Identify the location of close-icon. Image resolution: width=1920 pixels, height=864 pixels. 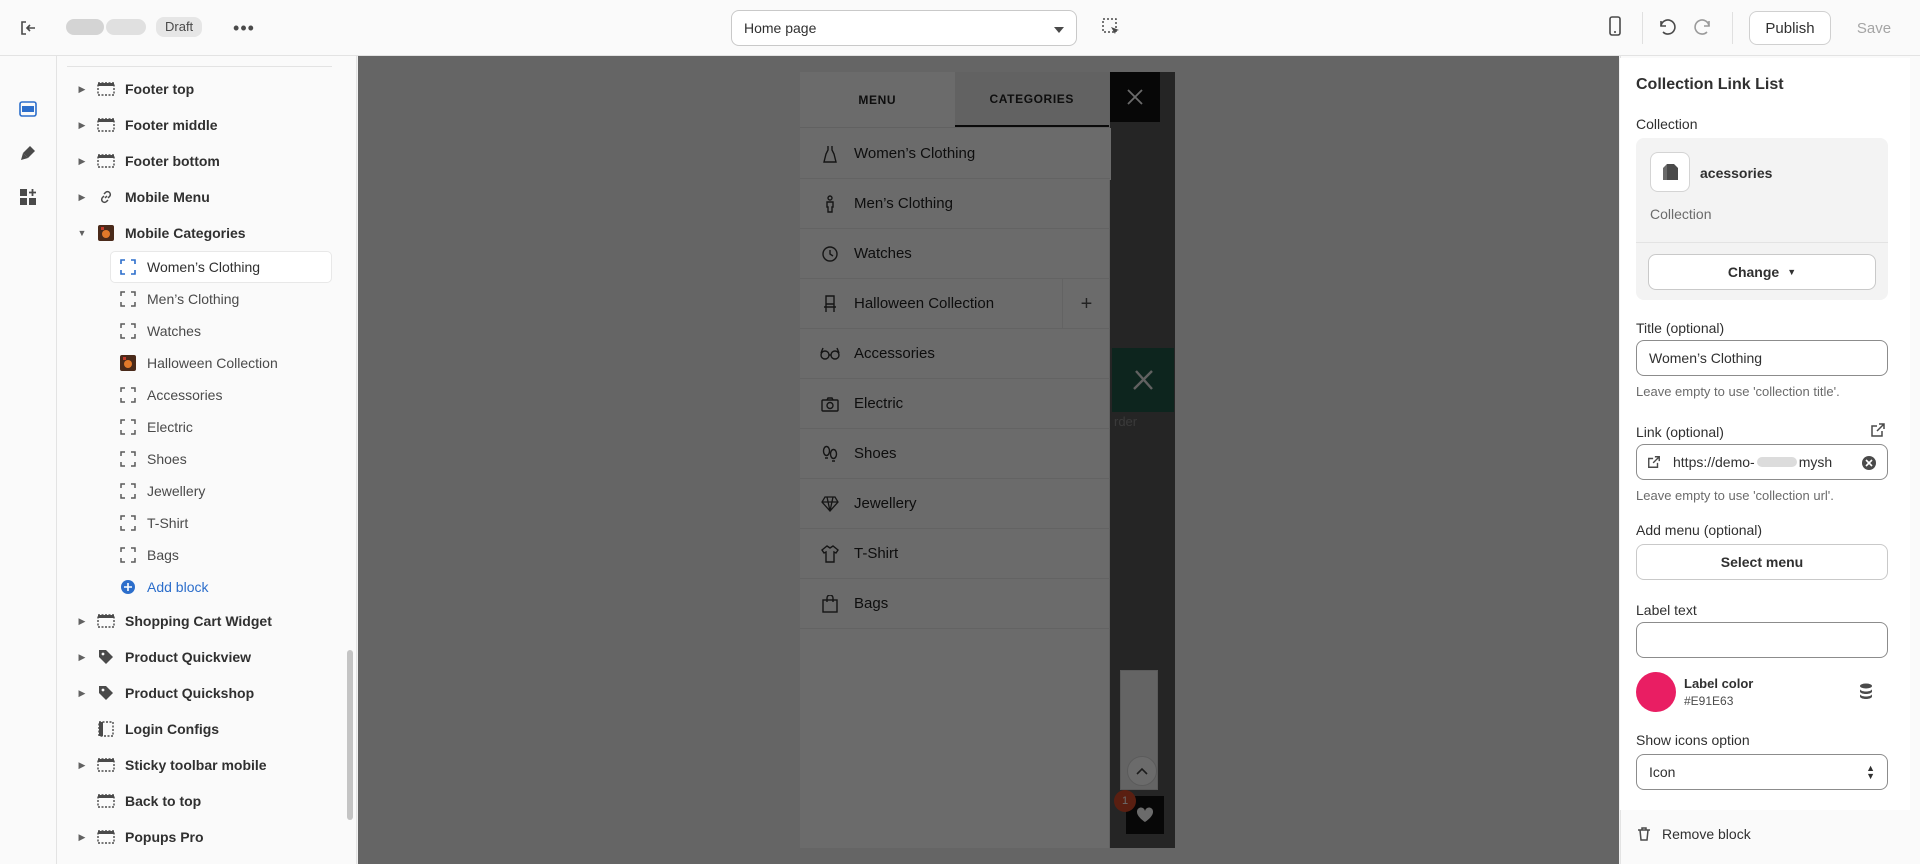
(1135, 97).